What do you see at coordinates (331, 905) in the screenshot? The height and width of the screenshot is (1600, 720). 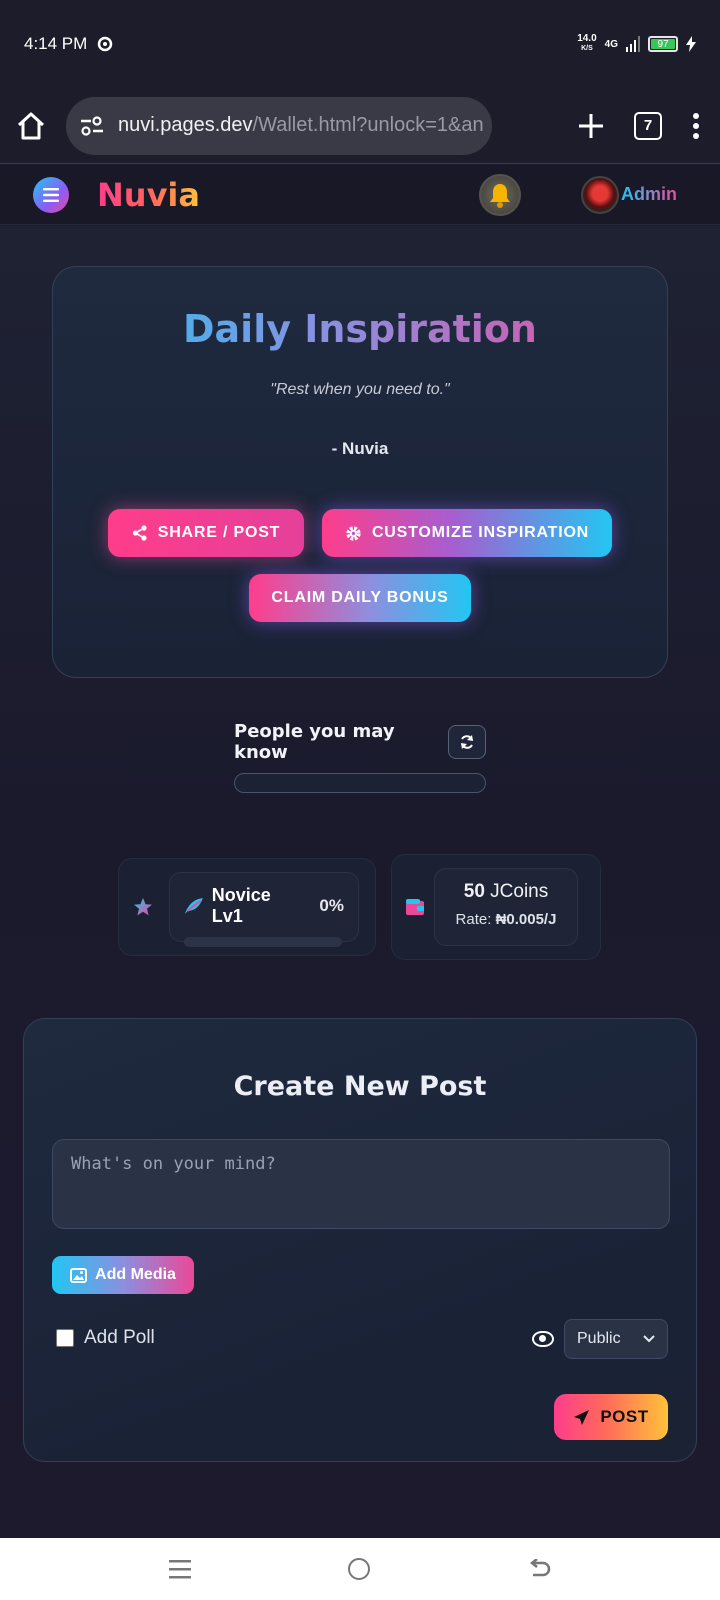 I see `level-percent: 0%` at bounding box center [331, 905].